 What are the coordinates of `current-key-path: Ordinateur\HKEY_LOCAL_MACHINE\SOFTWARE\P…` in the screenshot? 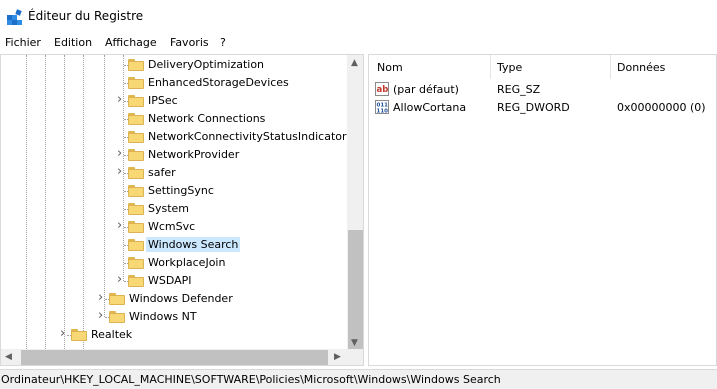 It's located at (251, 379).